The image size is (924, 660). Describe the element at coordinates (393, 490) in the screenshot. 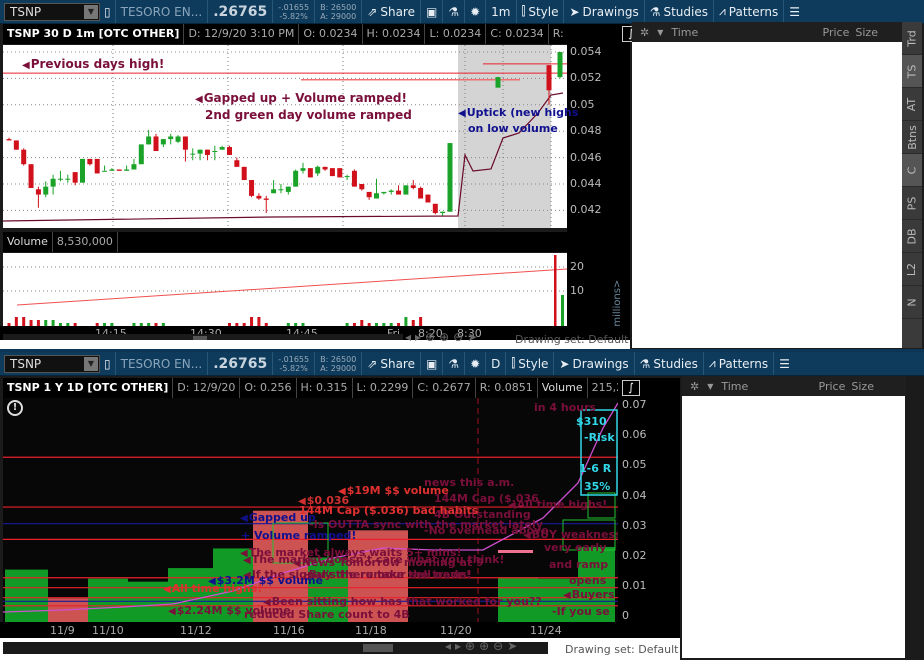

I see `chart-annotation: $19M $$ volume` at that location.